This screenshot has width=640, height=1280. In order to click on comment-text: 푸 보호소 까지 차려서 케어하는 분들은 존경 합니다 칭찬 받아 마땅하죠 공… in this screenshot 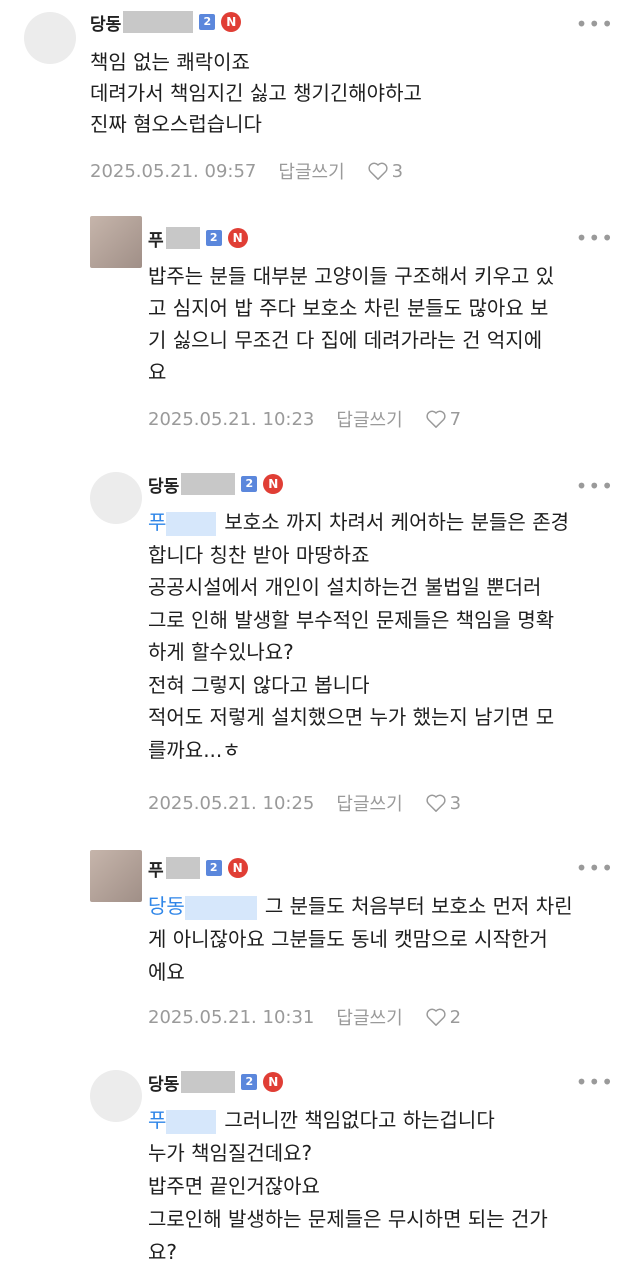, I will do `click(358, 636)`.